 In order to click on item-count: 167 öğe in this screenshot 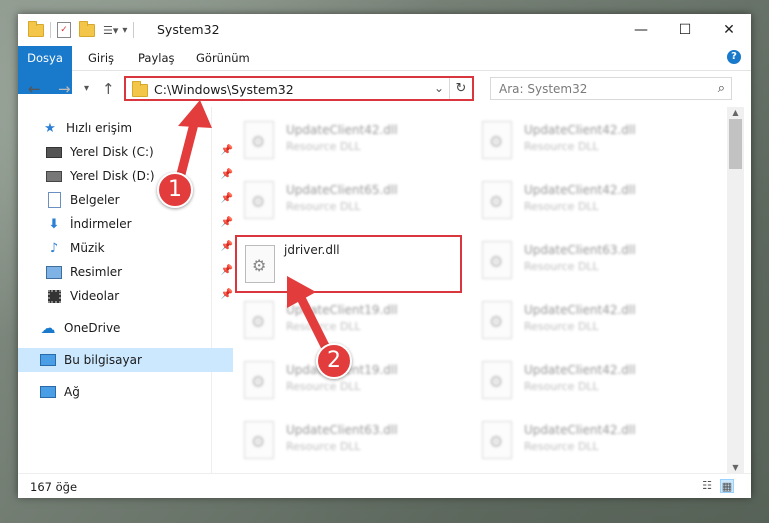, I will do `click(54, 487)`.